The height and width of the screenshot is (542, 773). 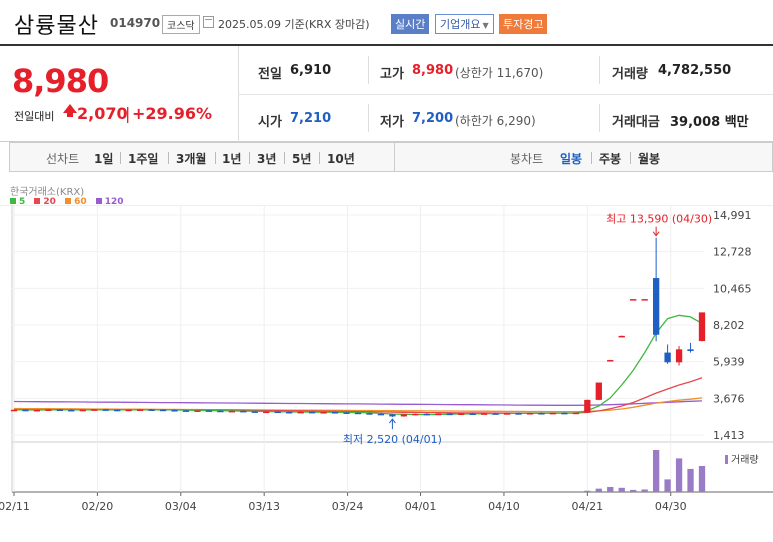 What do you see at coordinates (231, 158) in the screenshot?
I see `tab-1y: 1년` at bounding box center [231, 158].